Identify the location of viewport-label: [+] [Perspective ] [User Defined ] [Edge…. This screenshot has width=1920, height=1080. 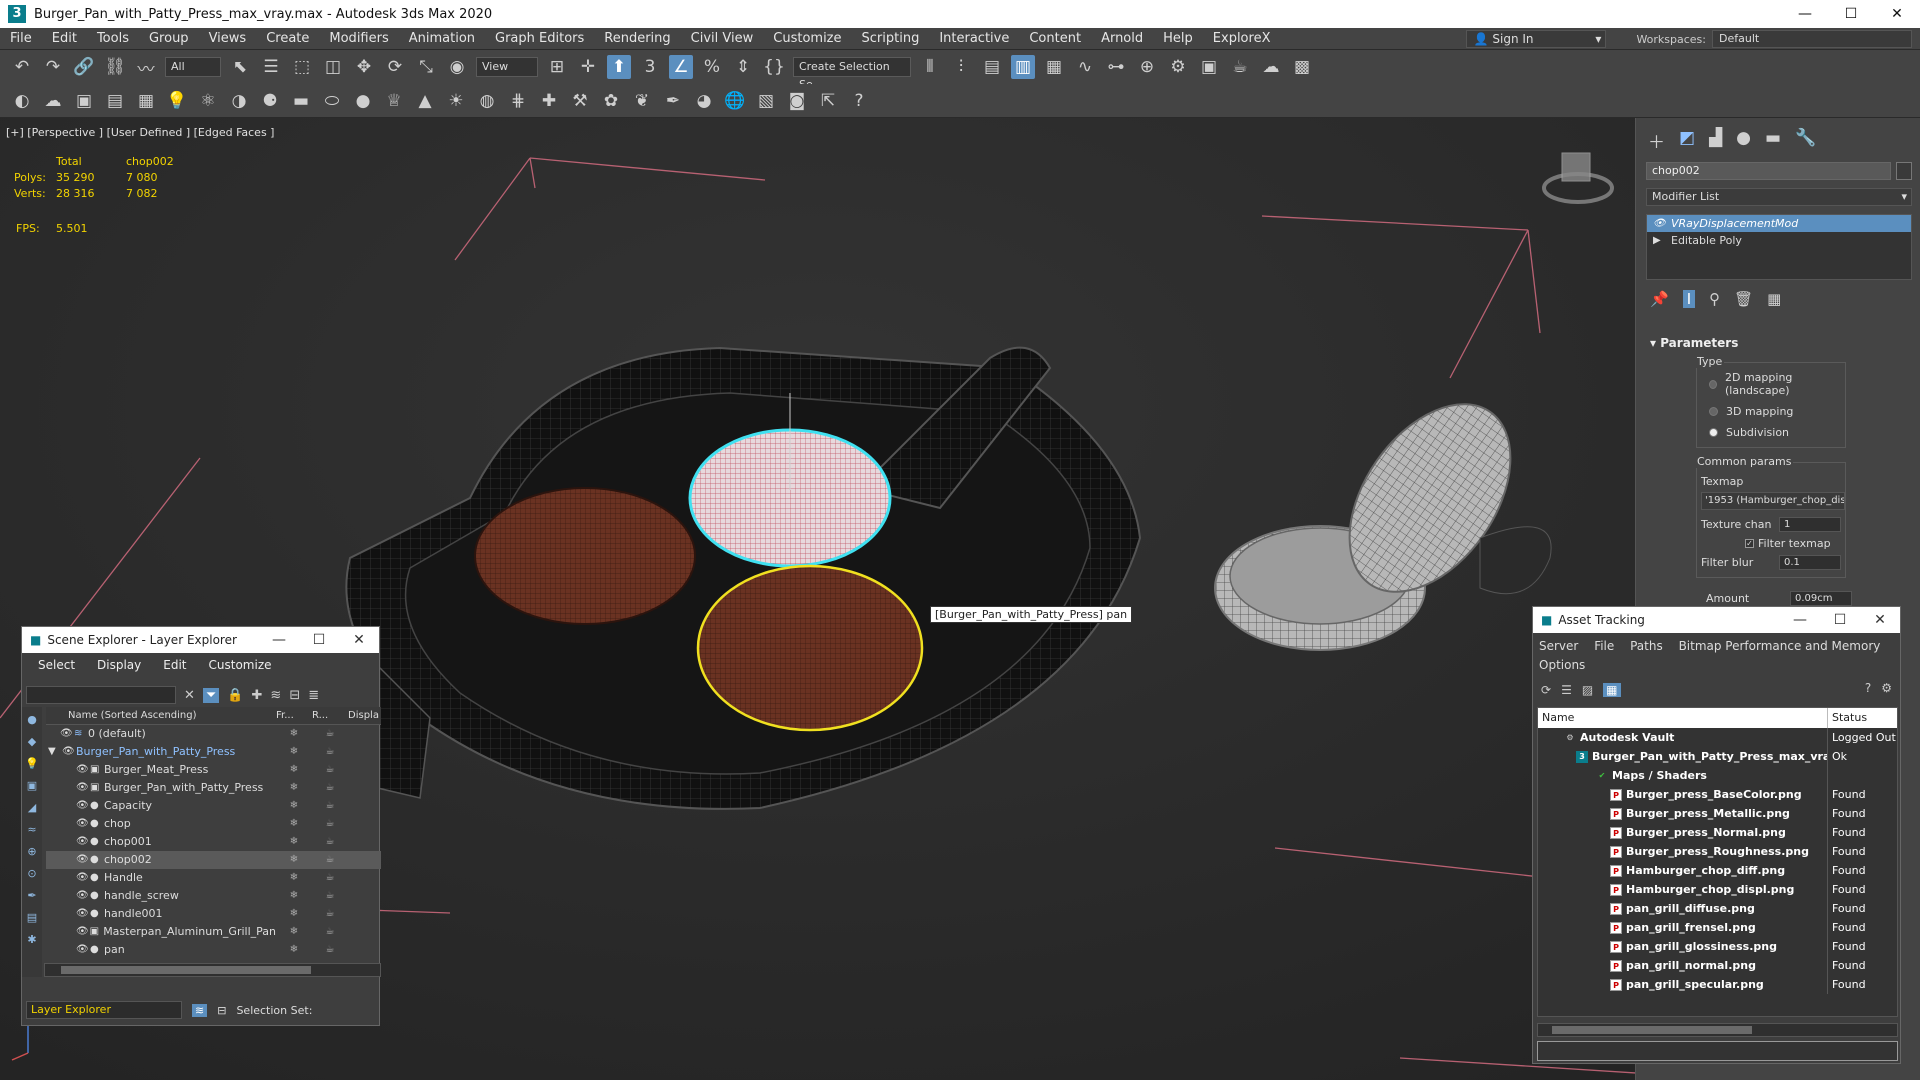
(140, 132).